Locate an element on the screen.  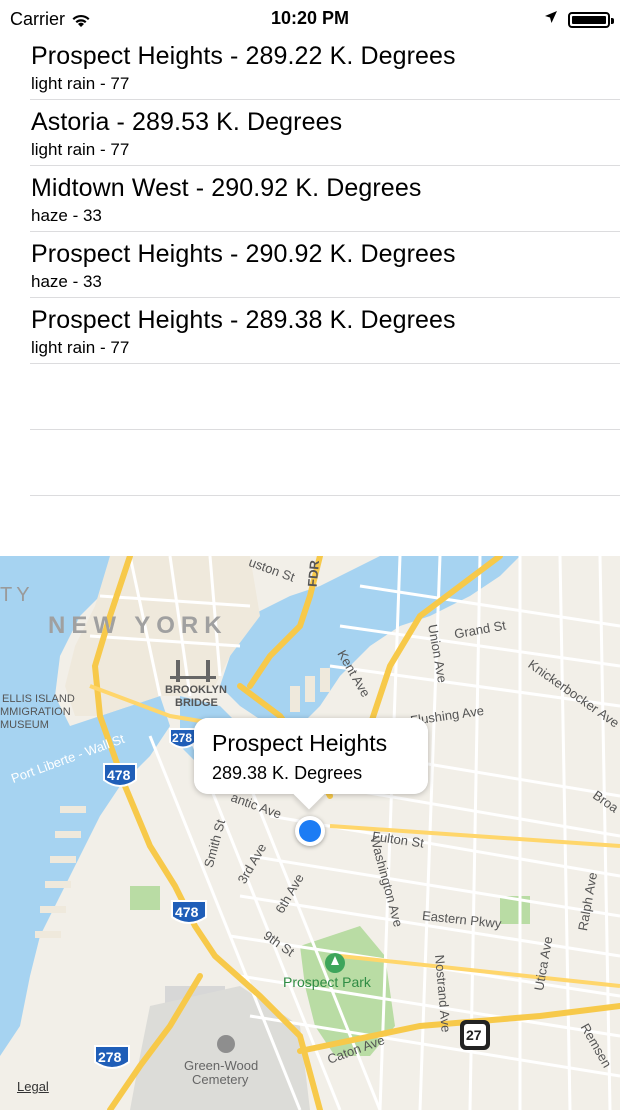
map-label-prospect-park: Prospect Park is located at coordinates (327, 982).